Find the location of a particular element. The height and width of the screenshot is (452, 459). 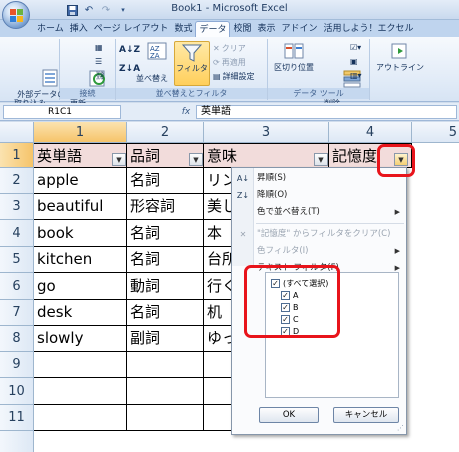

table-cell: book is located at coordinates (80, 233).